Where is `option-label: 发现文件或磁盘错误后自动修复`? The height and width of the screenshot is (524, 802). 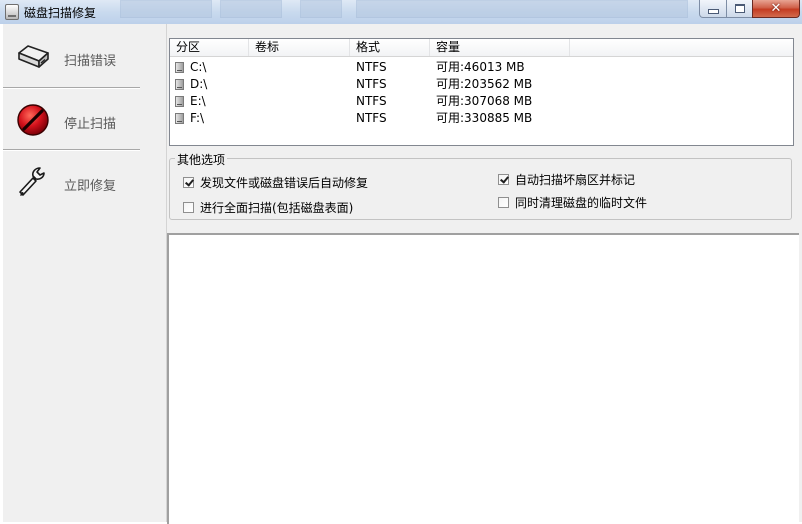
option-label: 发现文件或磁盘错误后自动修复 is located at coordinates (284, 183).